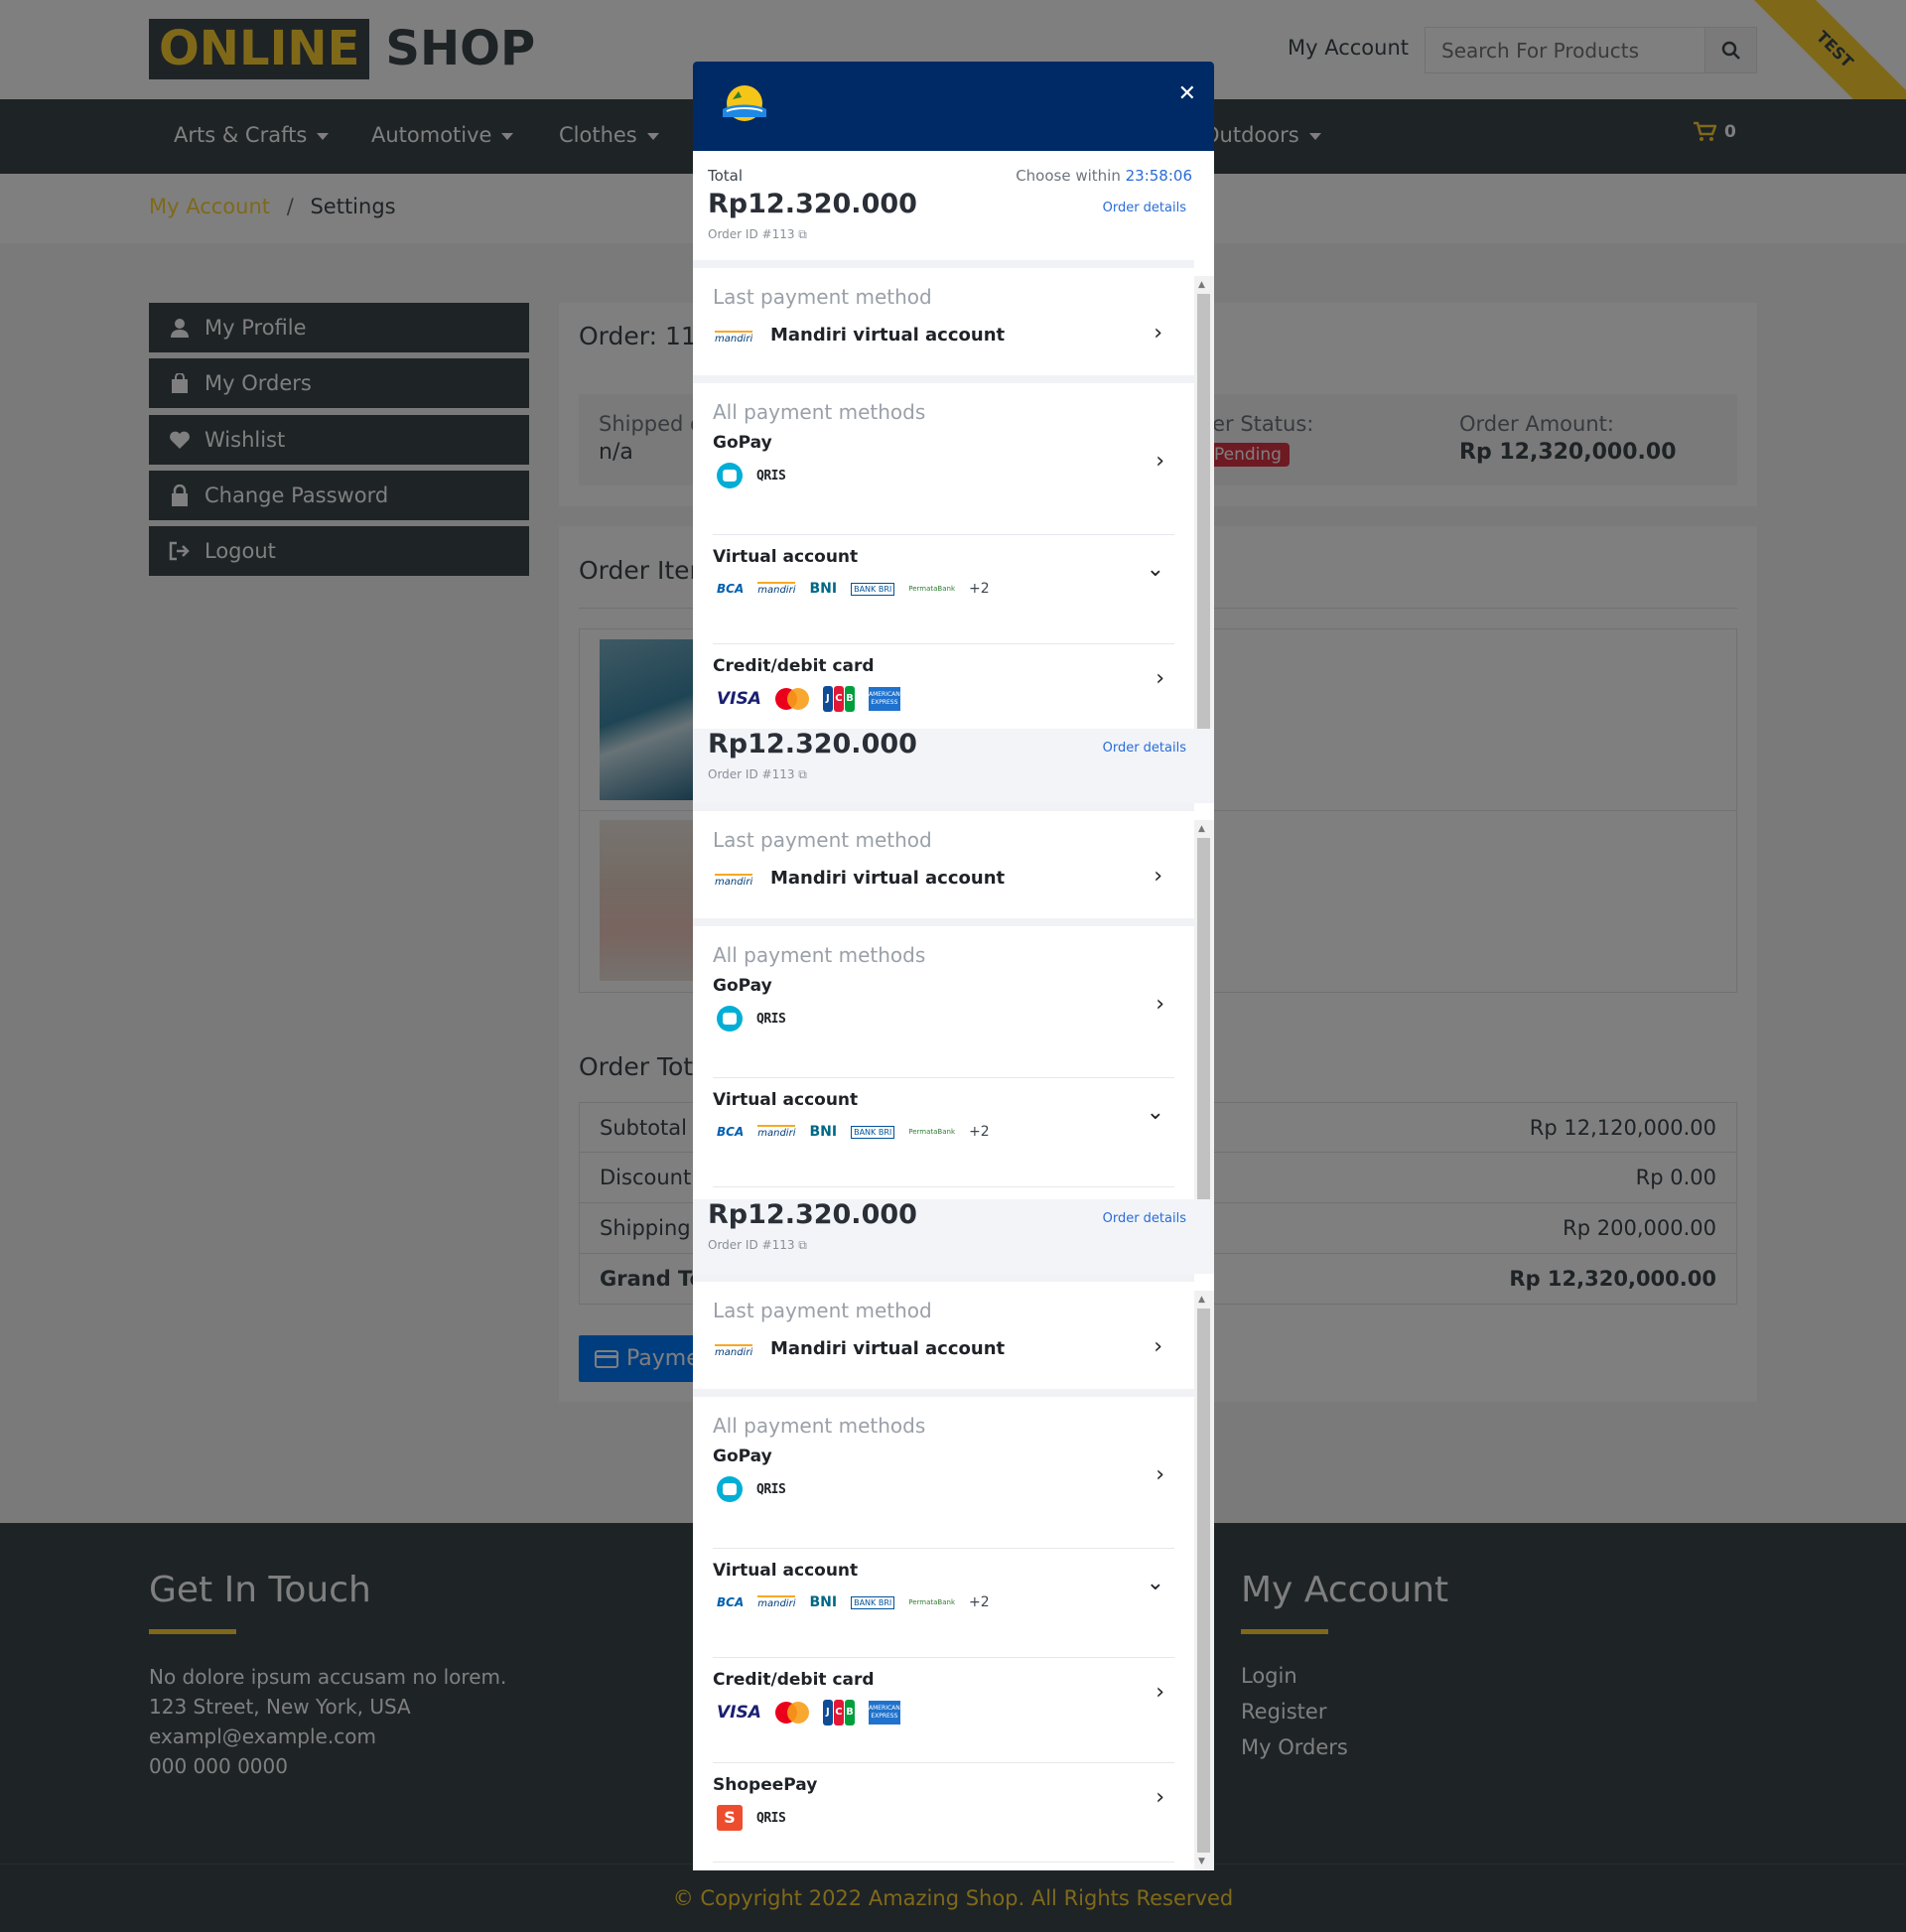  What do you see at coordinates (1158, 176) in the screenshot?
I see `countdown-timer: 23:58:06` at bounding box center [1158, 176].